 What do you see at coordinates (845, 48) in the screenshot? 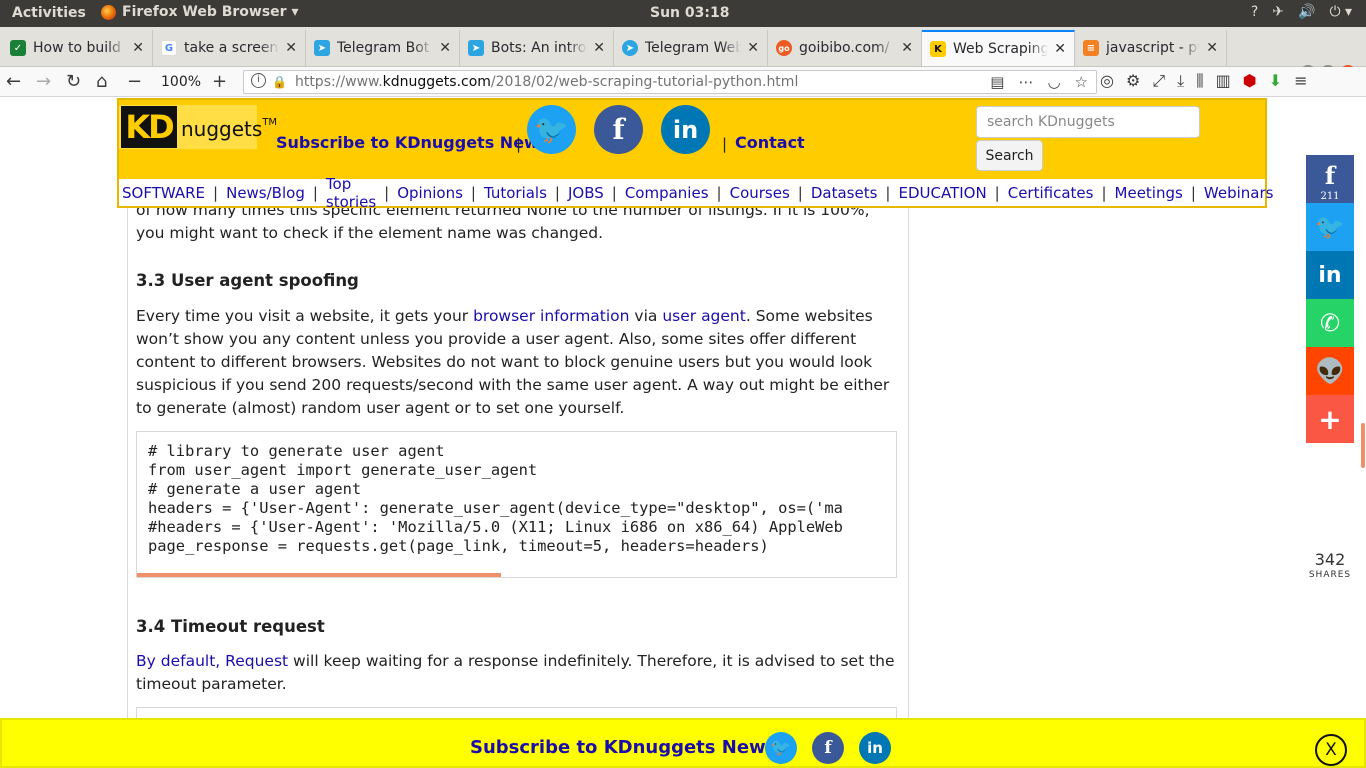
I see `tab-goibibo: go goibibo.com/ ✕` at bounding box center [845, 48].